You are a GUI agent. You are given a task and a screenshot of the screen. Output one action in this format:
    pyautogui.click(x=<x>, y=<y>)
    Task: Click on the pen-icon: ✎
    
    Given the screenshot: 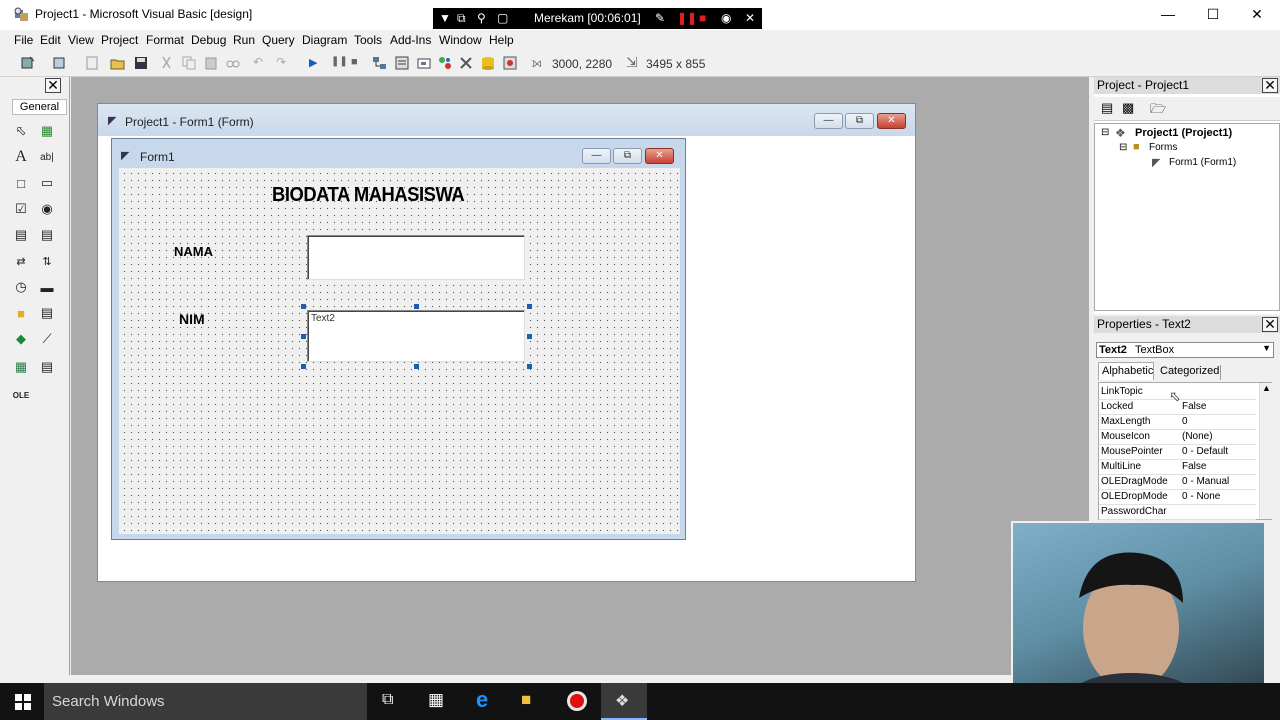 What is the action you would take?
    pyautogui.click(x=660, y=18)
    